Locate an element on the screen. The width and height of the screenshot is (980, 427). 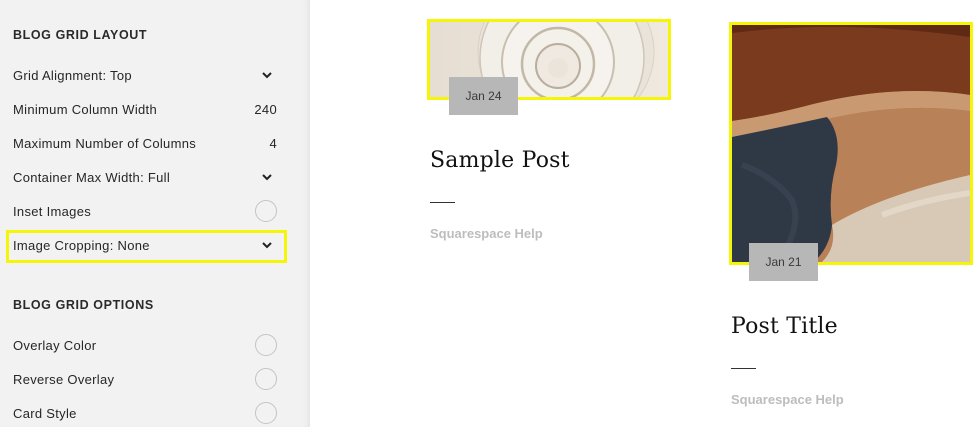
reverse-overlay-label: Reverse Overlay is located at coordinates (64, 379).